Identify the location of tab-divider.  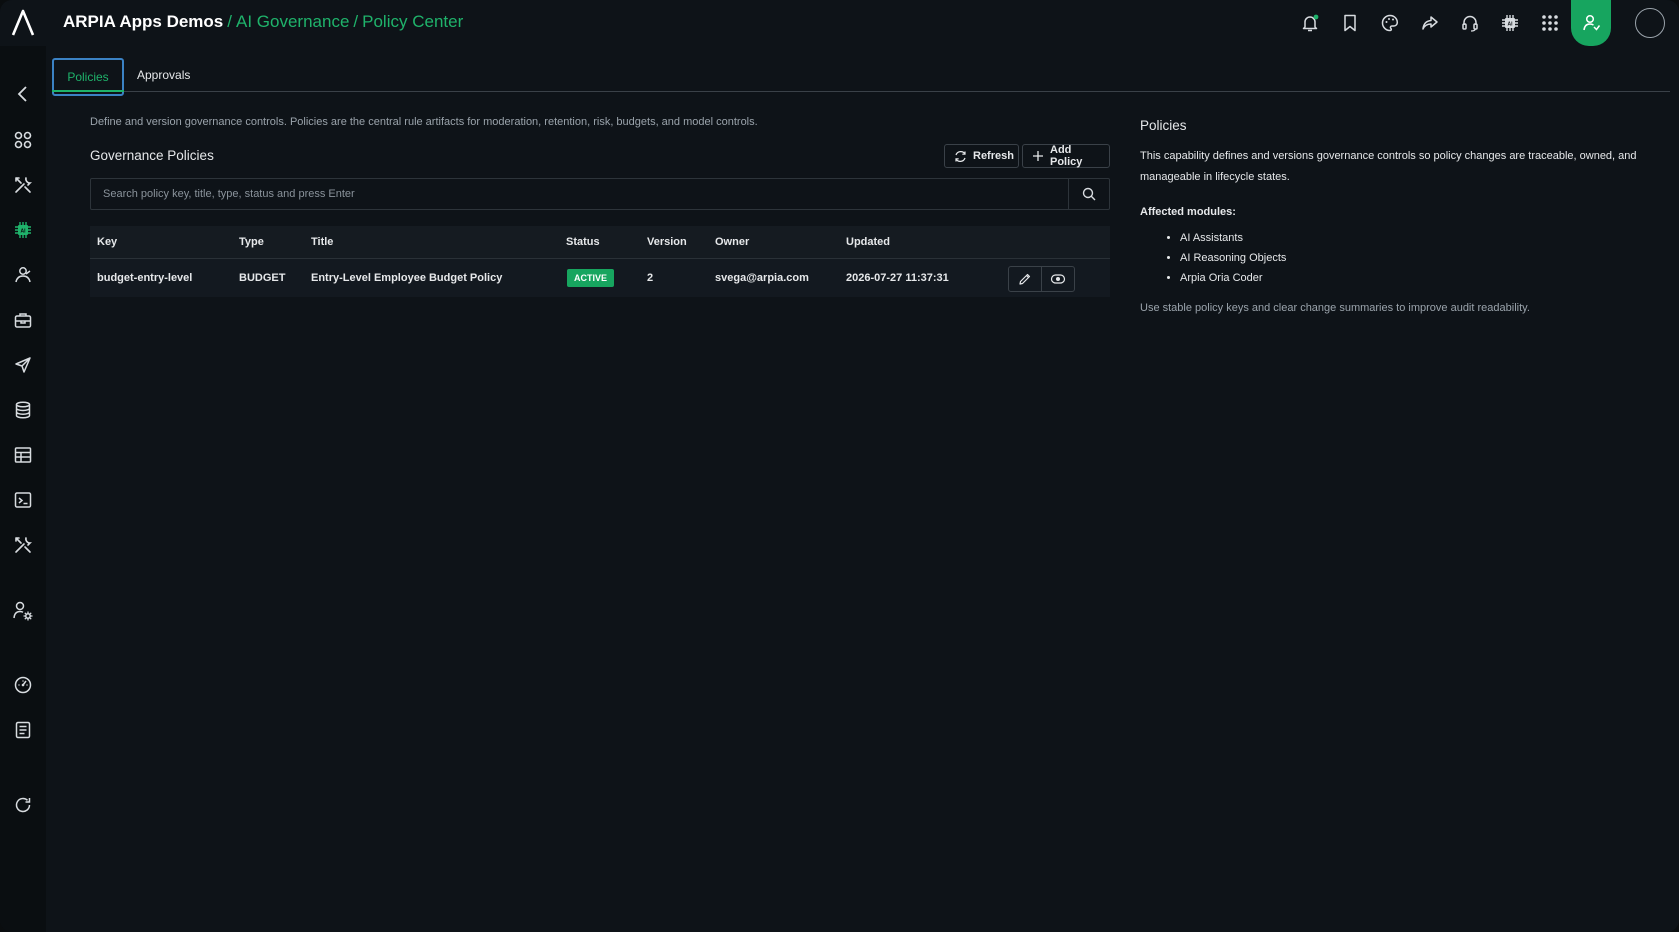
(861, 91).